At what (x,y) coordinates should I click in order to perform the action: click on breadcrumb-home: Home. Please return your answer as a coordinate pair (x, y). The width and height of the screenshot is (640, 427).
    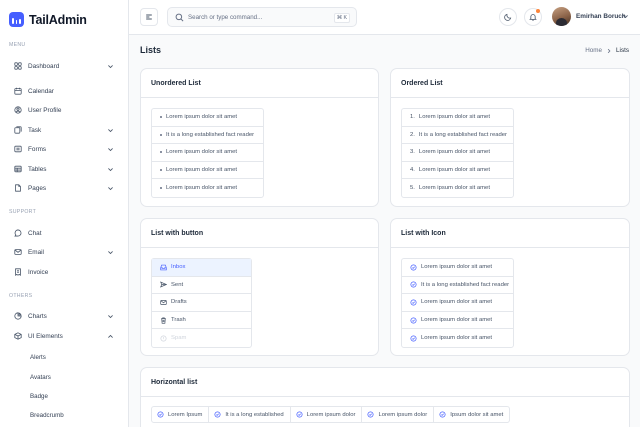
    Looking at the image, I should click on (593, 50).